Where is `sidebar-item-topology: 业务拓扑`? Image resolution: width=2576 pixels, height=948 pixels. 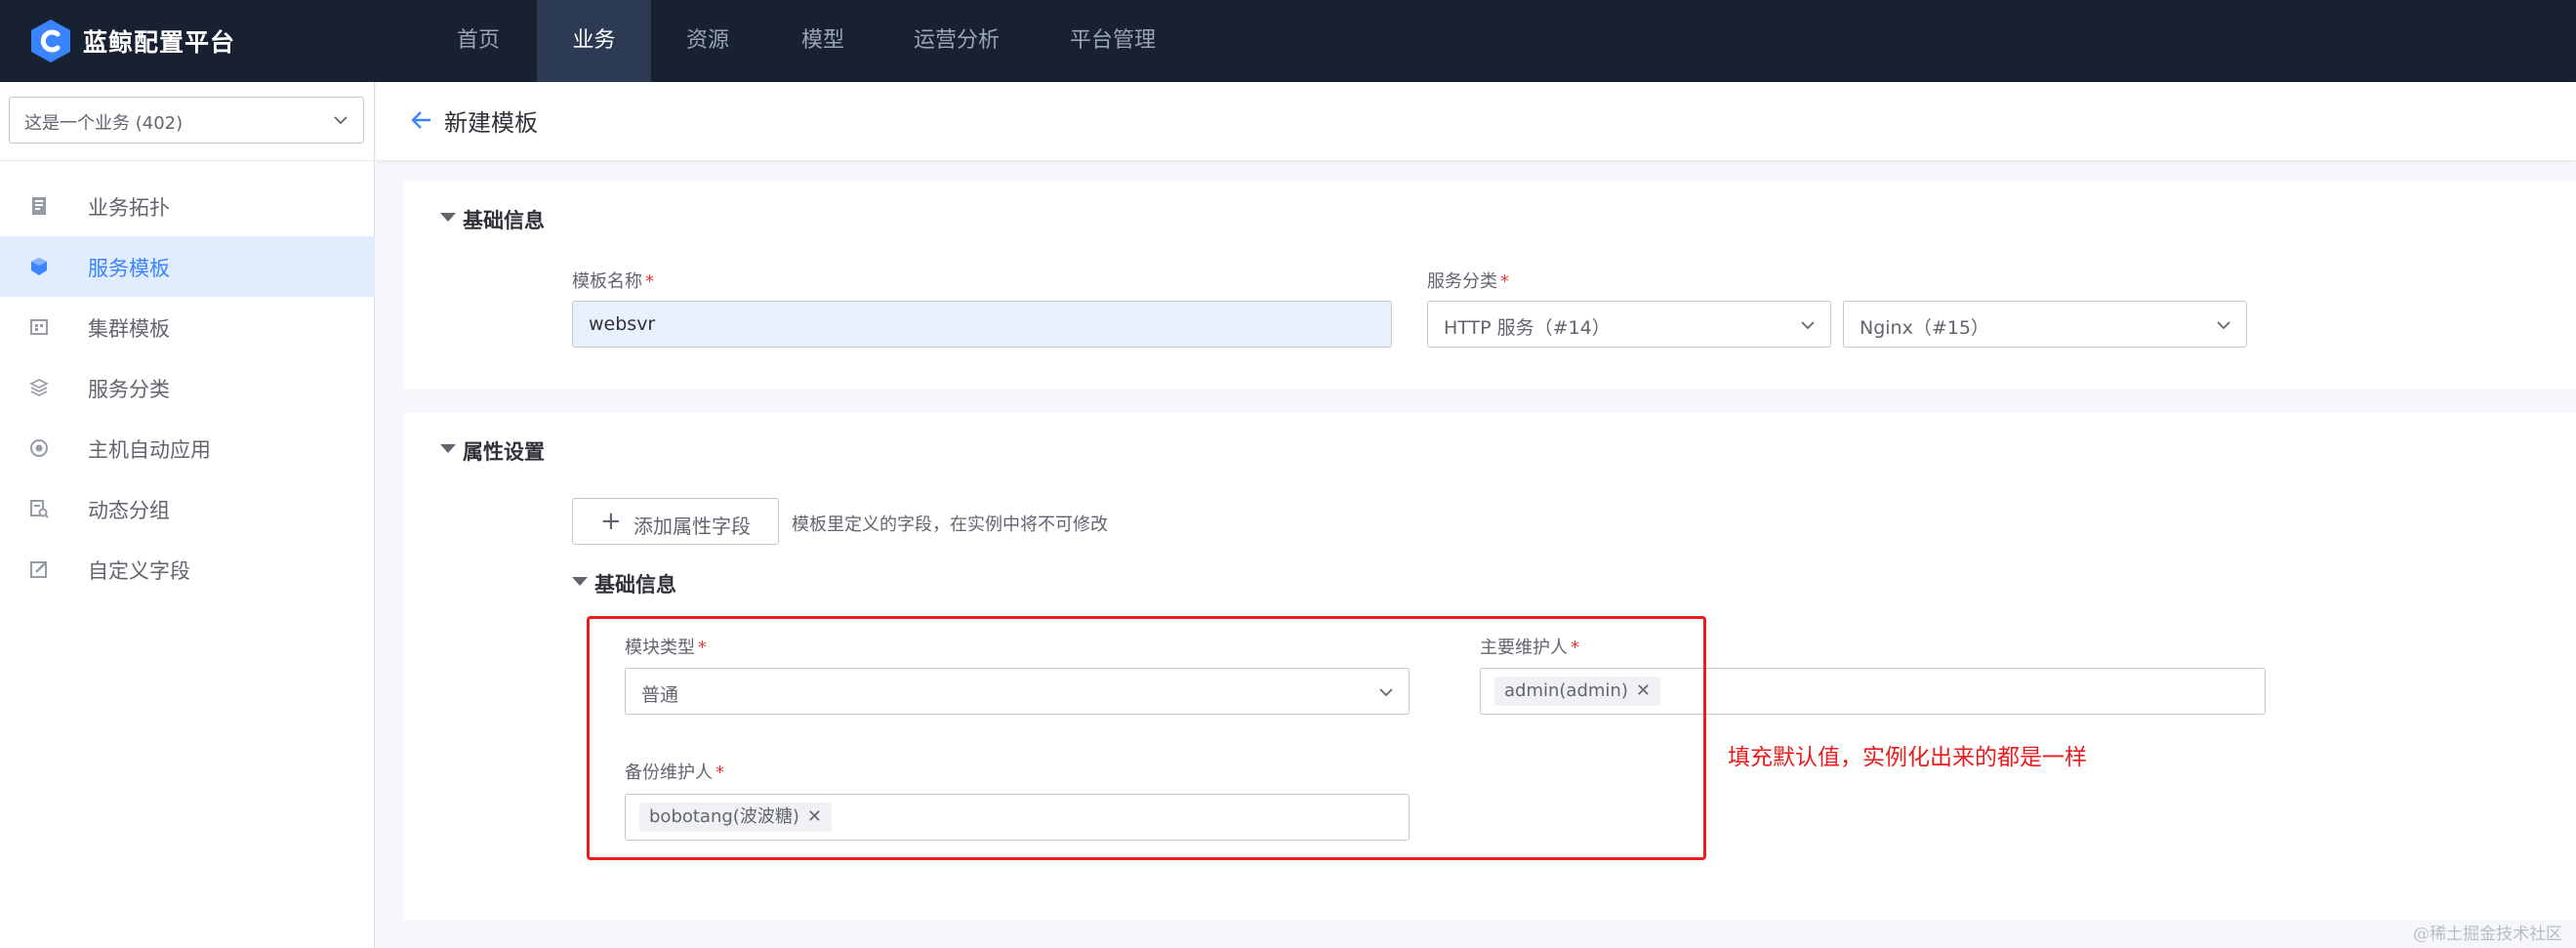 sidebar-item-topology: 业务拓扑 is located at coordinates (187, 206).